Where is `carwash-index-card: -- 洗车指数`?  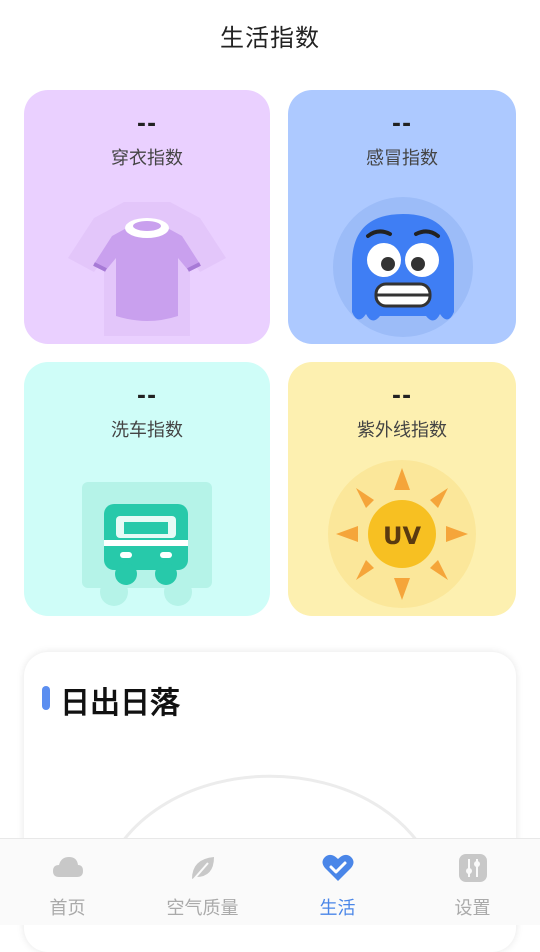
carwash-index-card: -- 洗车指数 is located at coordinates (147, 489).